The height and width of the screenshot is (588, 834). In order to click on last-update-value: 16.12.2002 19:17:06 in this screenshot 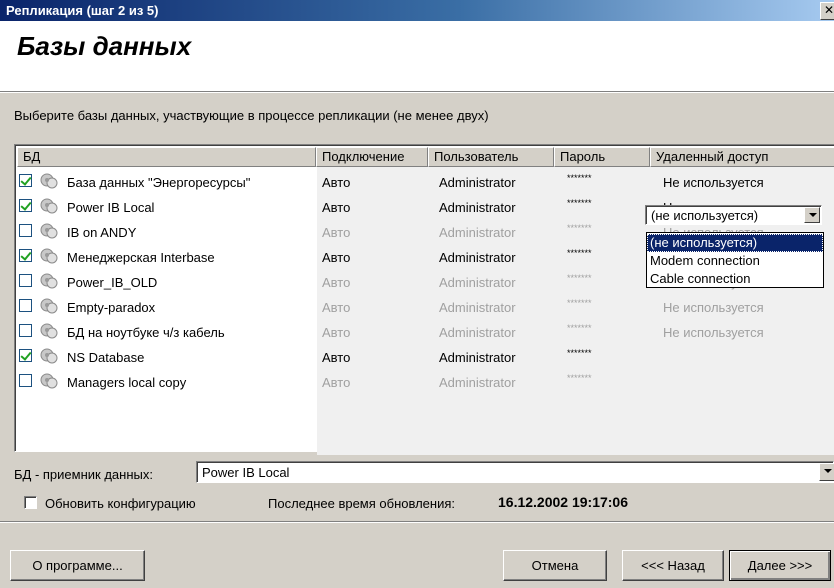, I will do `click(563, 502)`.